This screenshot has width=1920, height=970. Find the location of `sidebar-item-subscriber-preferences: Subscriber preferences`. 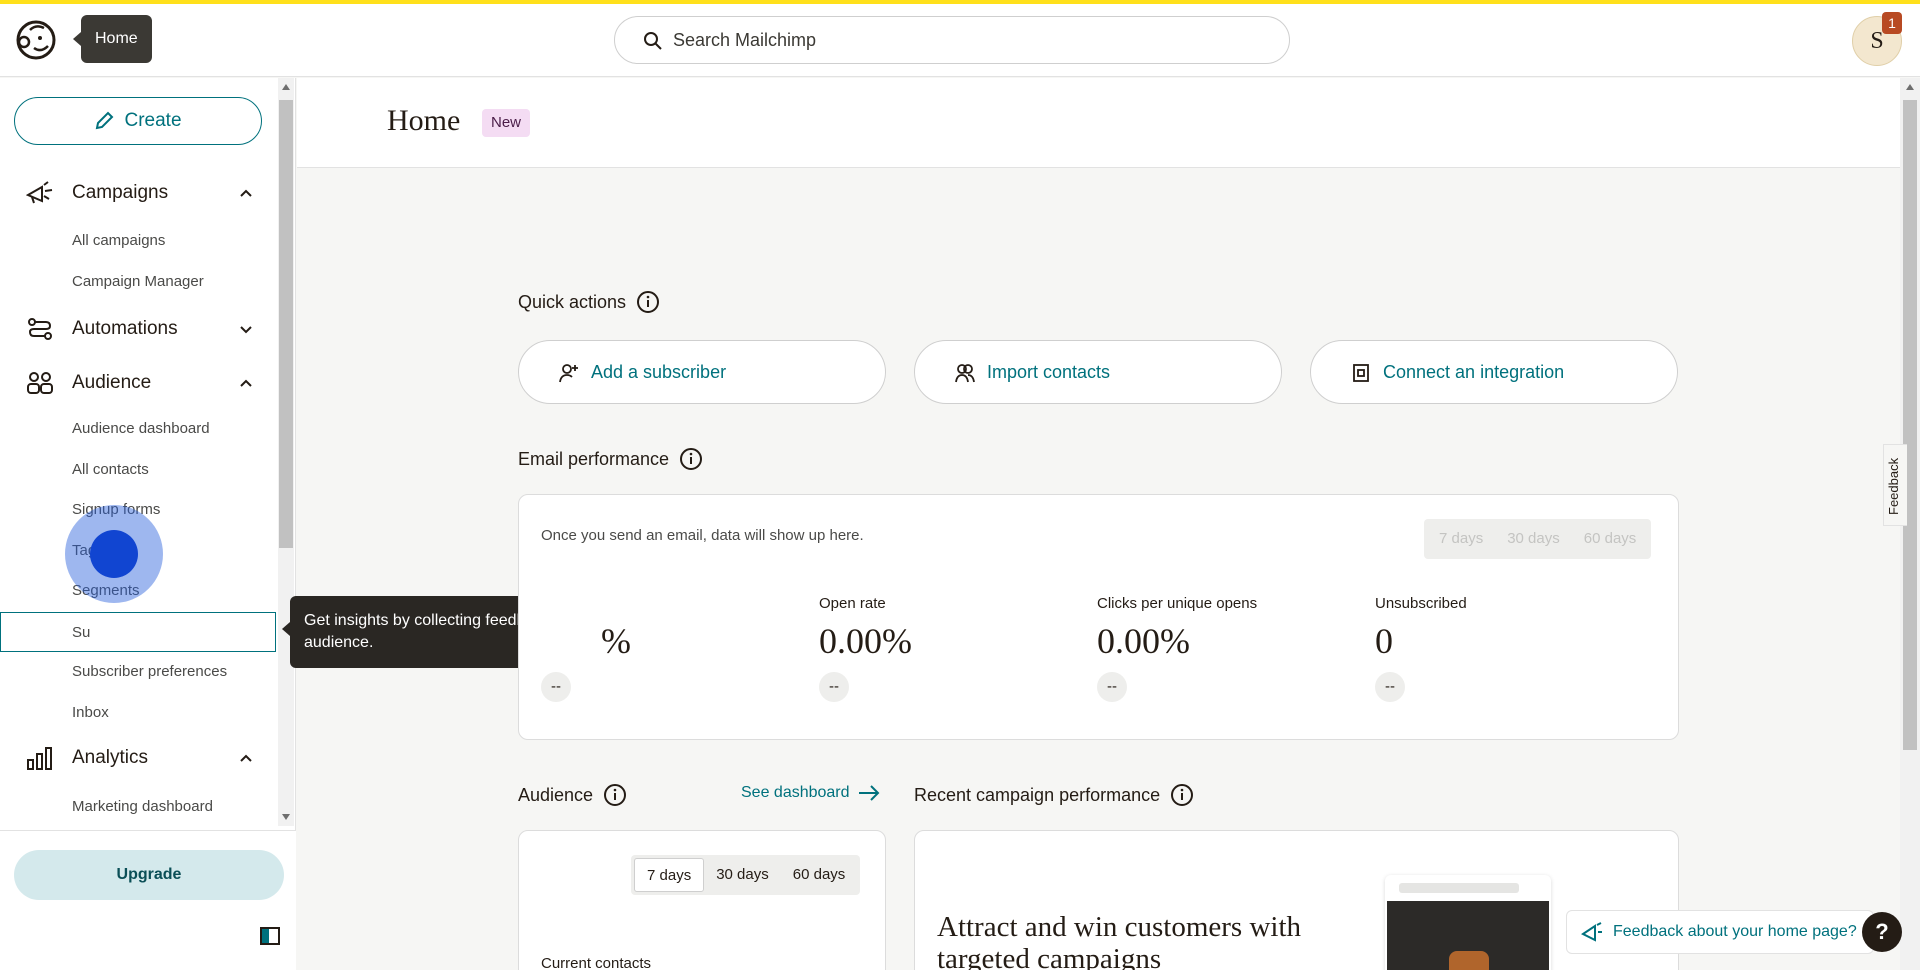

sidebar-item-subscriber-preferences: Subscriber preferences is located at coordinates (149, 671).